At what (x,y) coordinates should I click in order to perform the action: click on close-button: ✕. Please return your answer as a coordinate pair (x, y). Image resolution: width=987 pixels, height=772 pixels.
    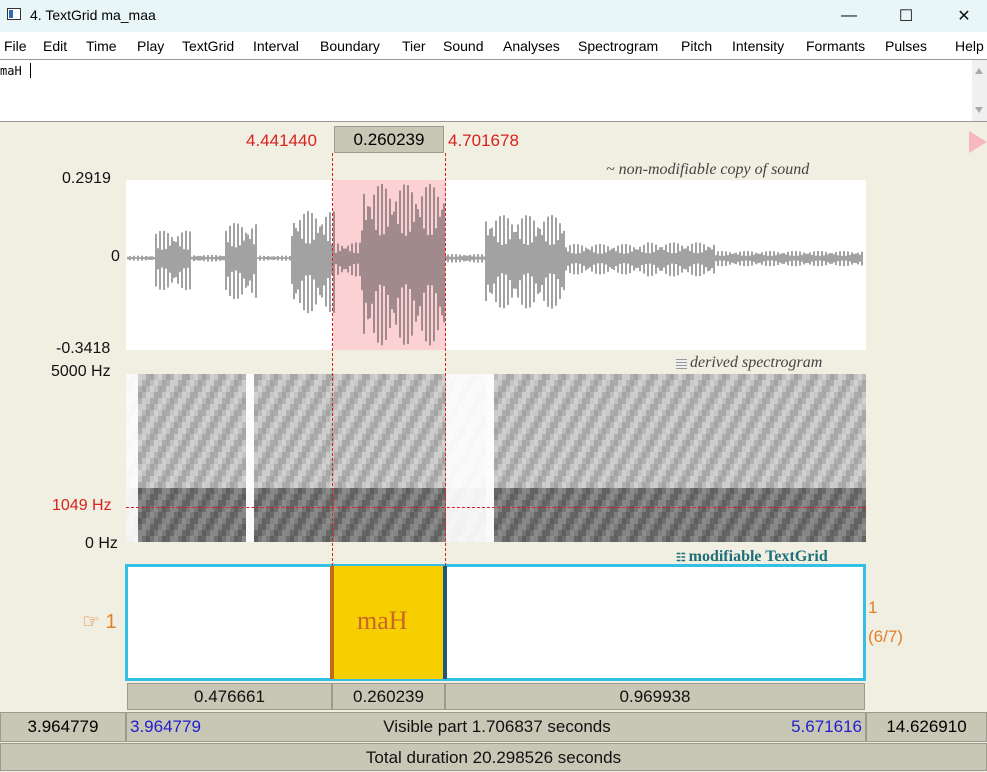
    Looking at the image, I should click on (961, 16).